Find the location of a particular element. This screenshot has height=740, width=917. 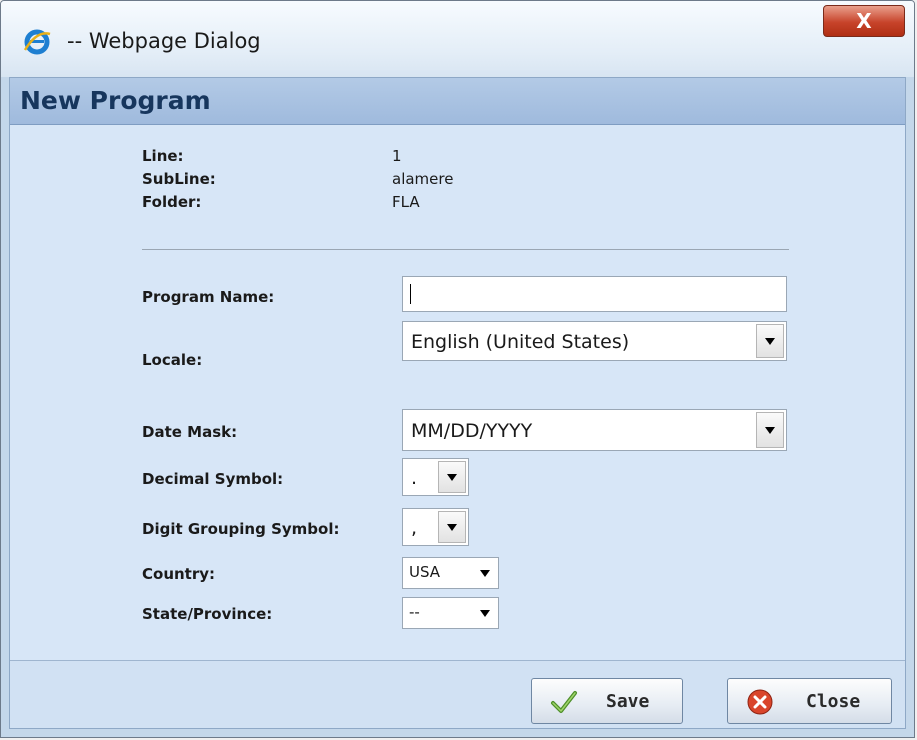

title-bar: -- Webpage Dialog X is located at coordinates (457, 39).